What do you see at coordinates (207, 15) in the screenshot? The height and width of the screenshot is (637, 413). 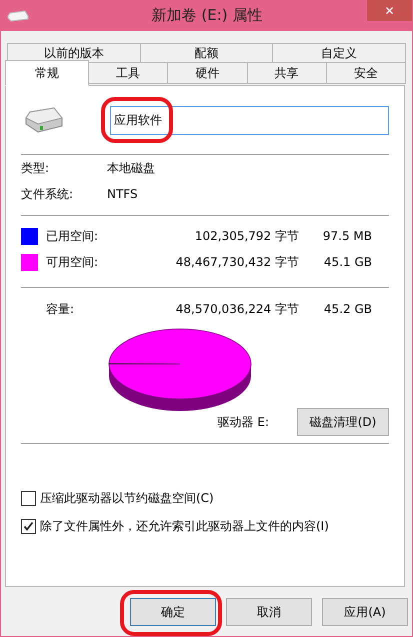 I see `window-title: 新加卷 (E:) 属性` at bounding box center [207, 15].